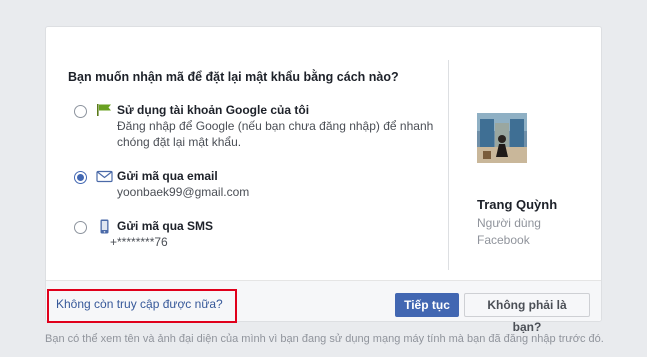  Describe the element at coordinates (525, 165) in the screenshot. I see `profile-panel: Trang Quỳnh Người dùng Facebook` at that location.